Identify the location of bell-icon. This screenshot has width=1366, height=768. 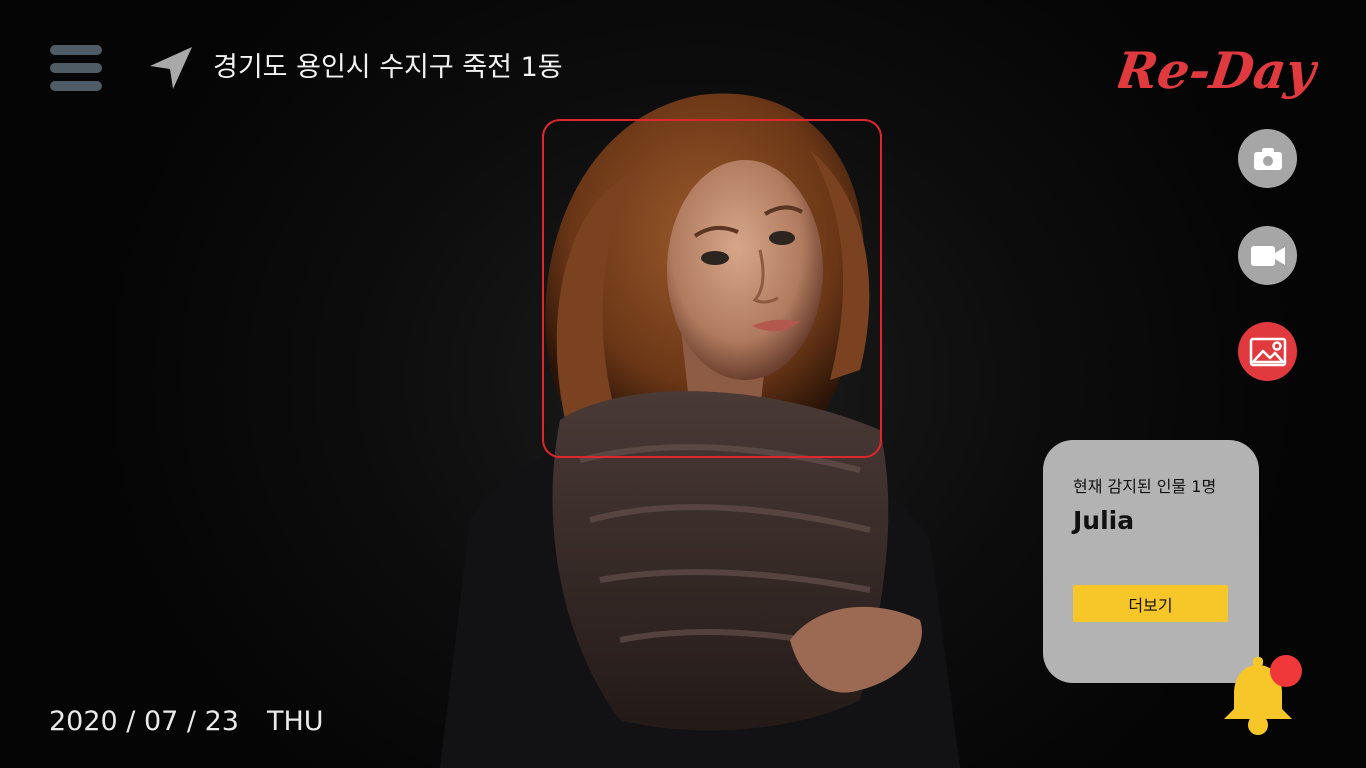
(1263, 695).